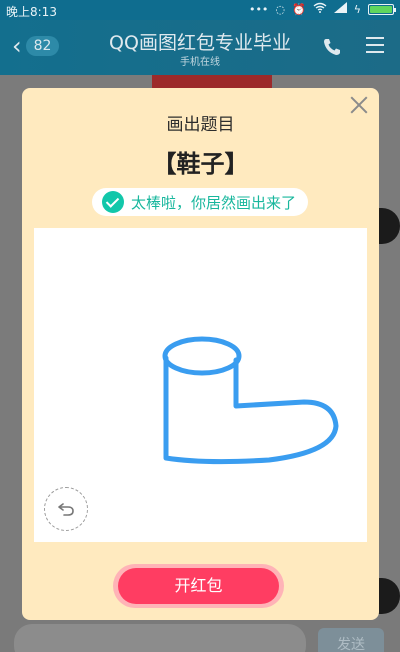  Describe the element at coordinates (332, 49) in the screenshot. I see `phone-icon` at that location.